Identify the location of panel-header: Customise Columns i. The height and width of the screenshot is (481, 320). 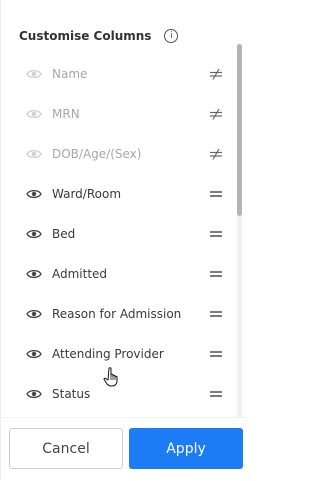
(99, 36).